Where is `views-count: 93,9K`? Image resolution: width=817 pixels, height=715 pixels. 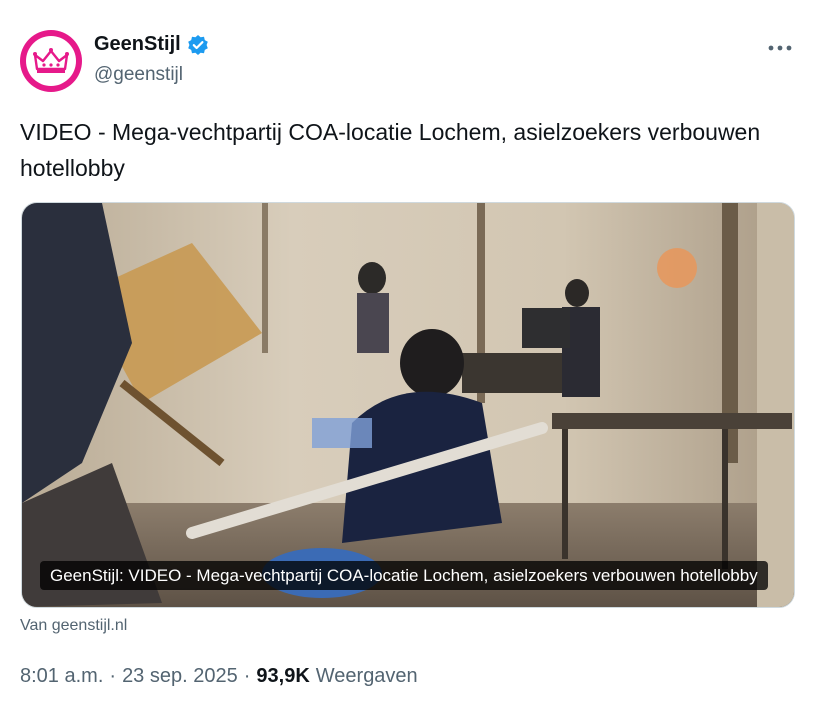 views-count: 93,9K is located at coordinates (283, 676).